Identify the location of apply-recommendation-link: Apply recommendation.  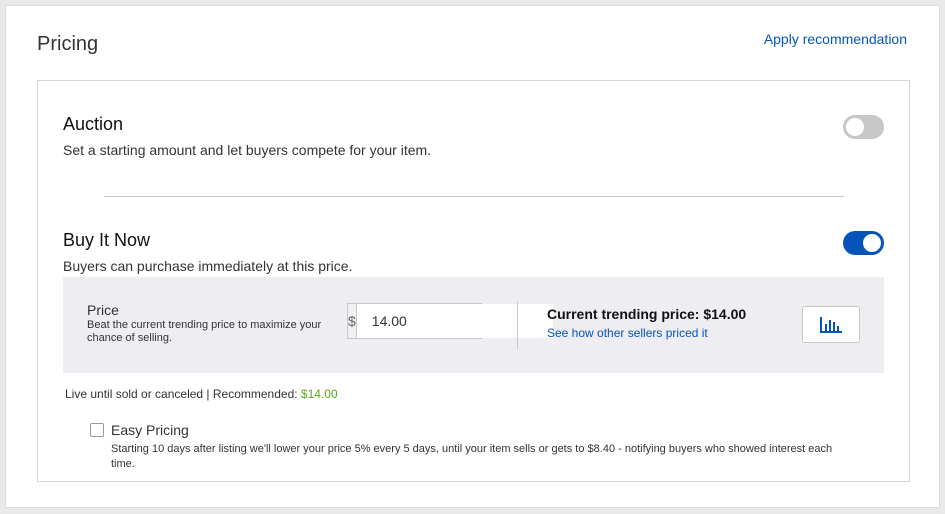
(835, 39).